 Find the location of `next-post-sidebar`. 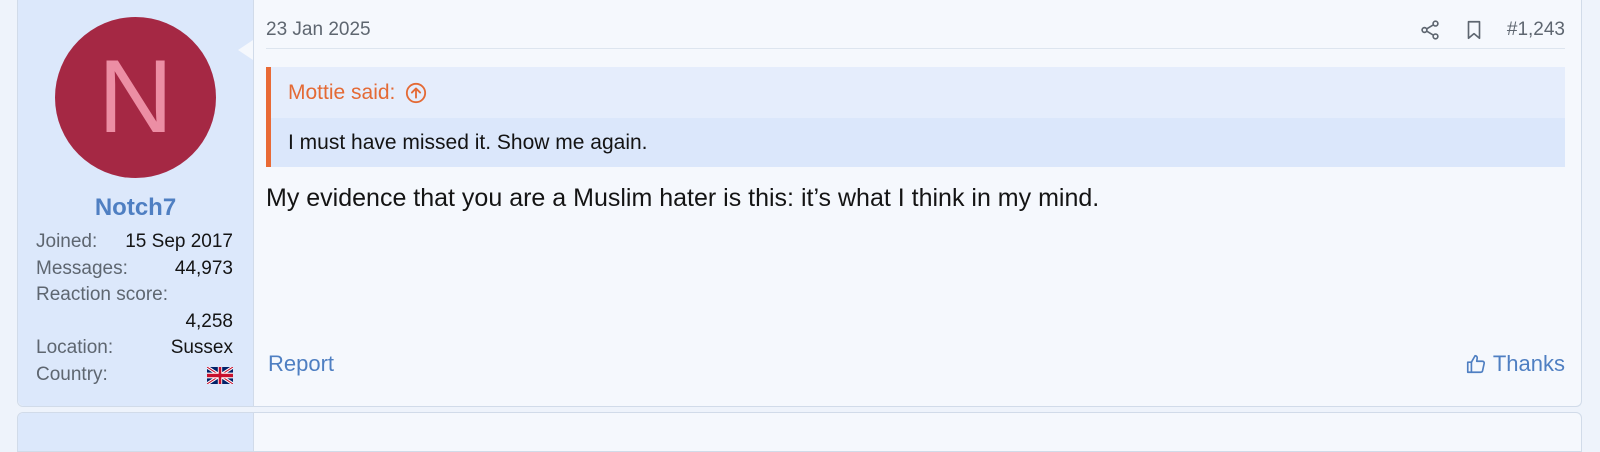

next-post-sidebar is located at coordinates (136, 432).